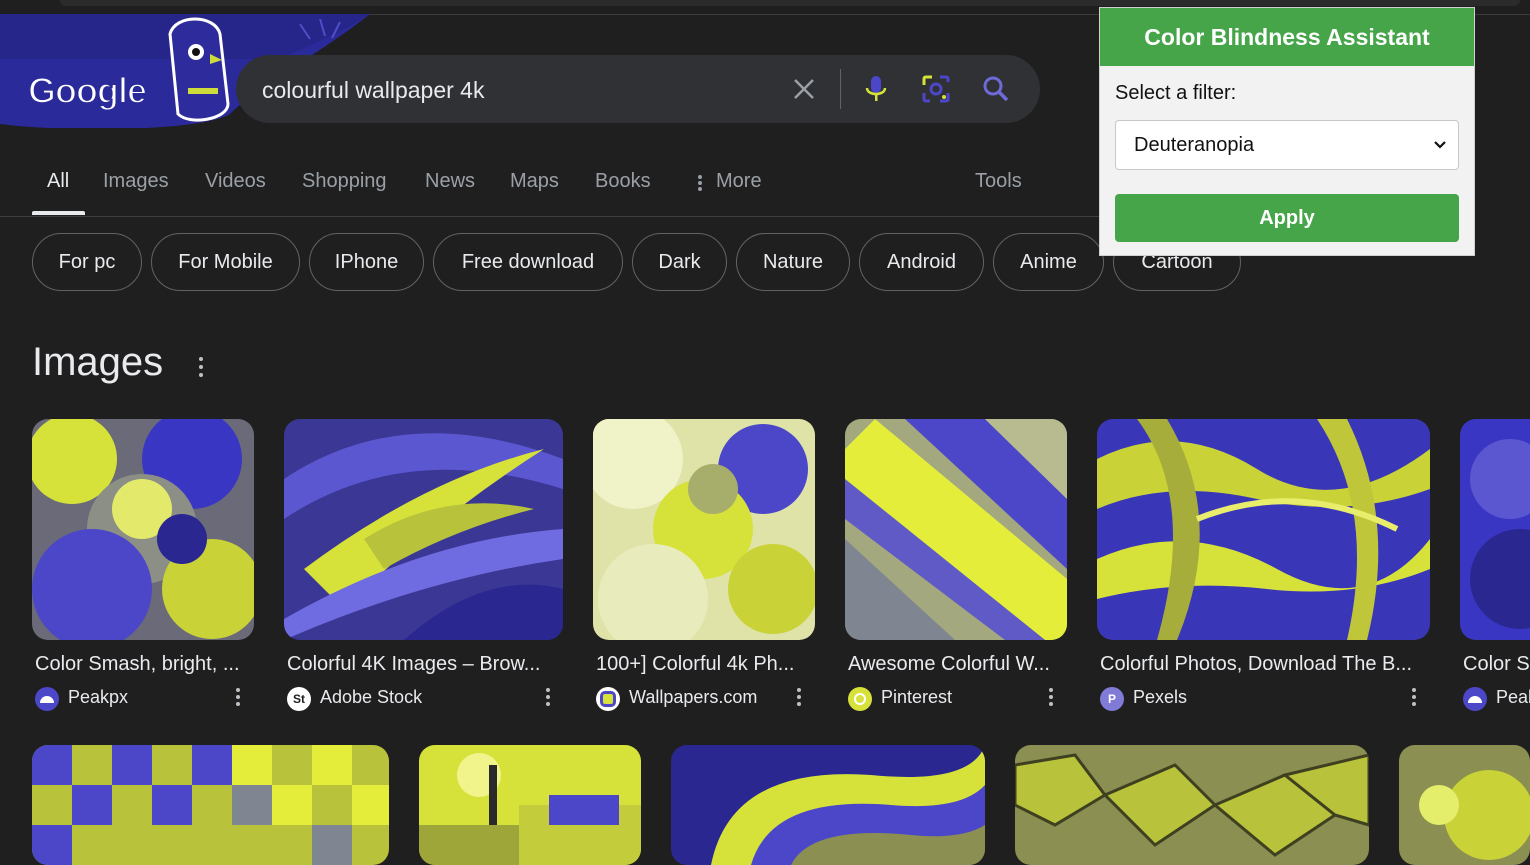 The image size is (1530, 865). Describe the element at coordinates (373, 90) in the screenshot. I see `search-input: colourful wallpaper 4k` at that location.